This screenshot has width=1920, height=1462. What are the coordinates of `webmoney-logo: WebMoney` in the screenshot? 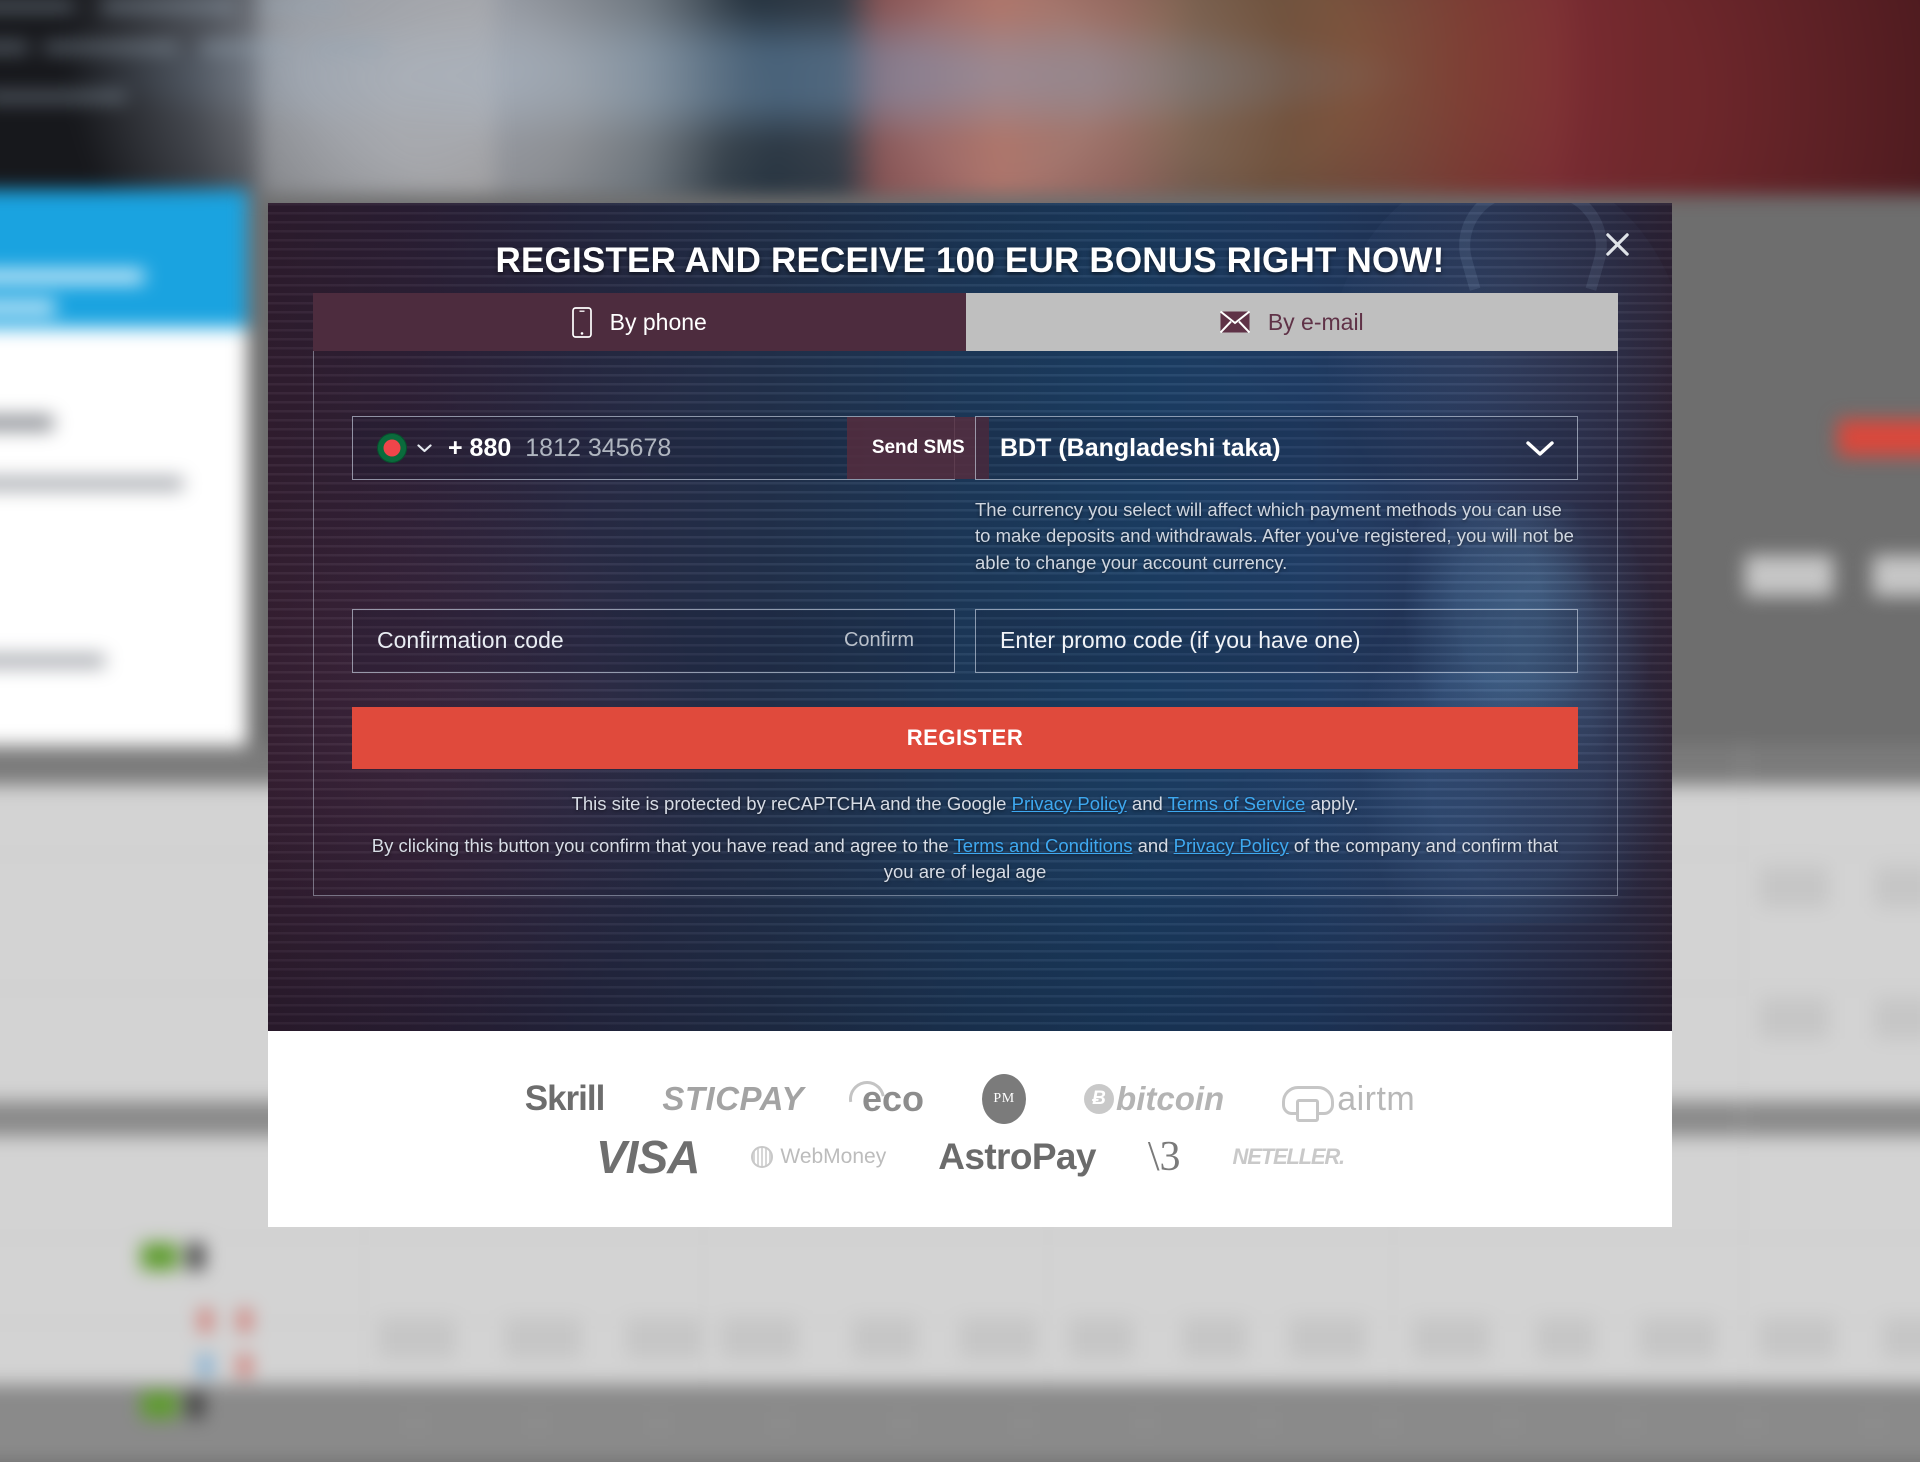 It's located at (818, 1157).